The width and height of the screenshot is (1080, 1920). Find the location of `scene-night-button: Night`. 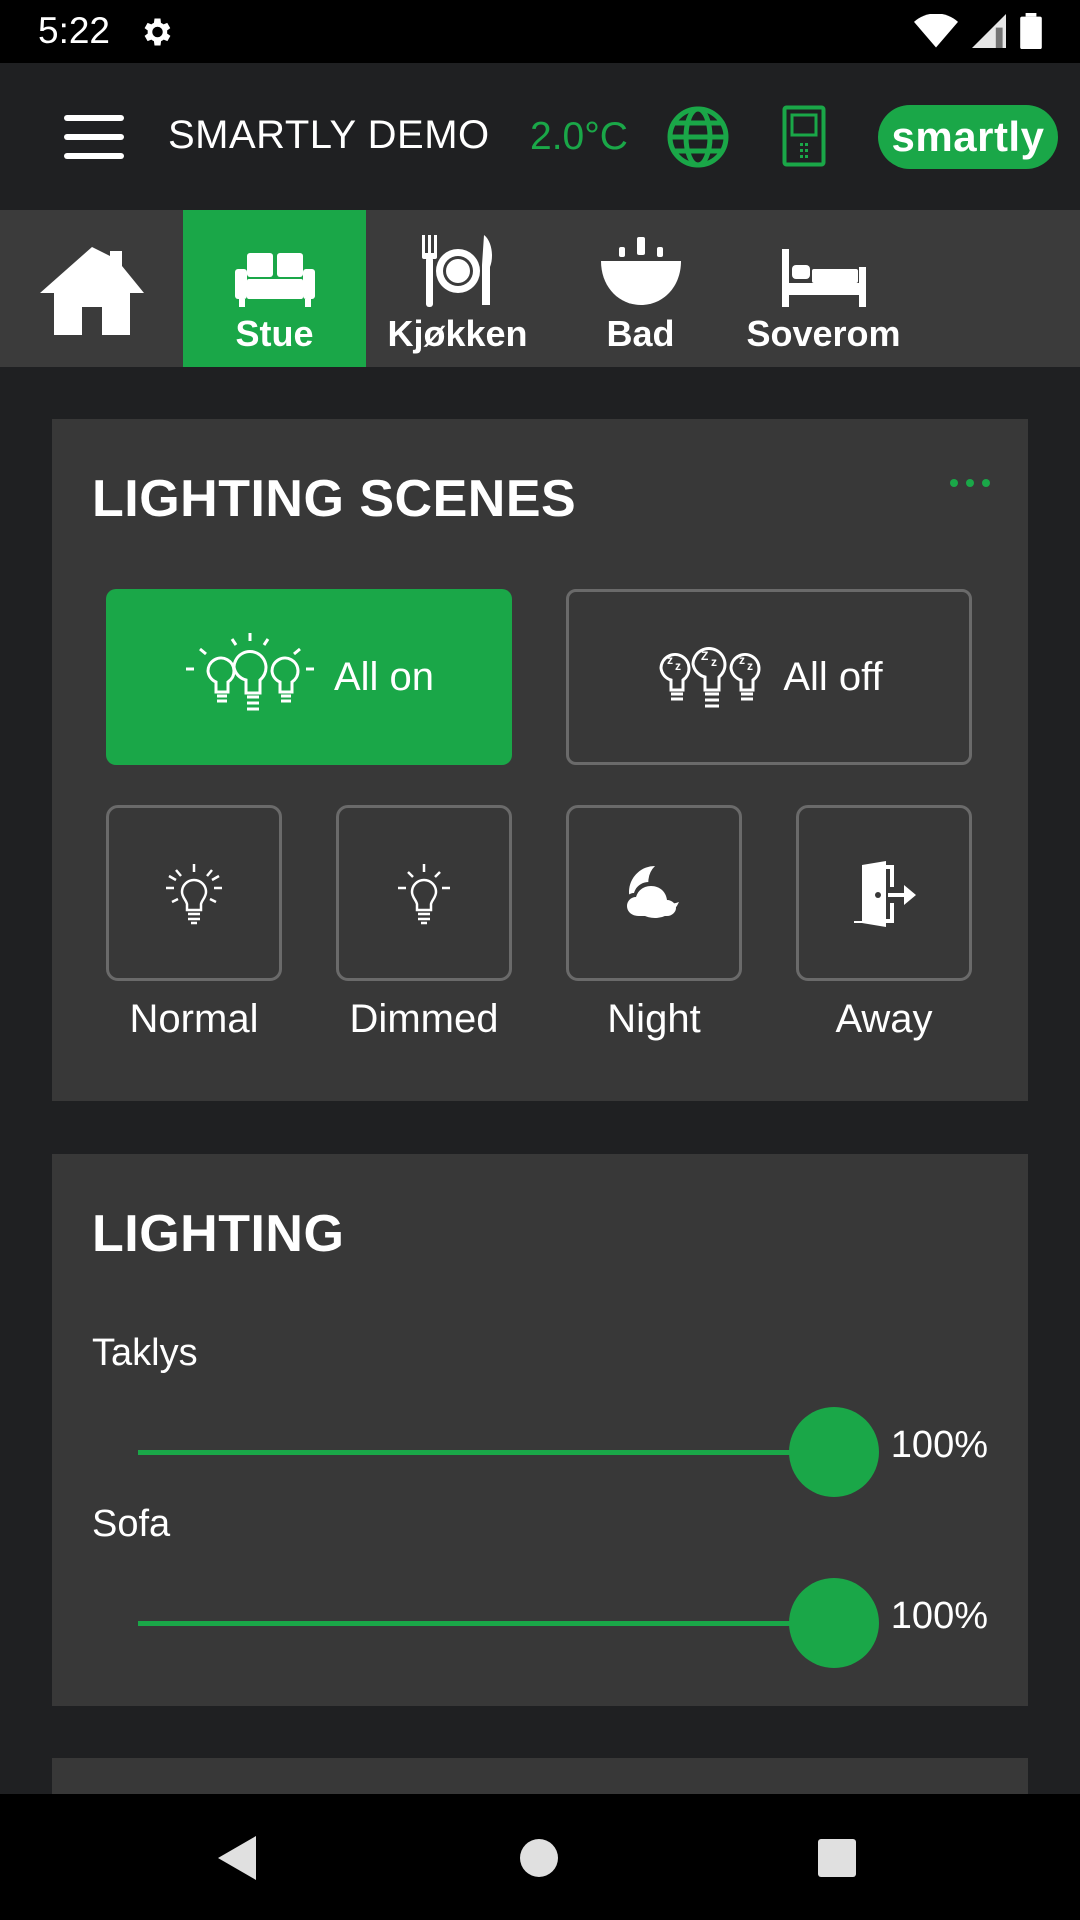

scene-night-button: Night is located at coordinates (654, 923).